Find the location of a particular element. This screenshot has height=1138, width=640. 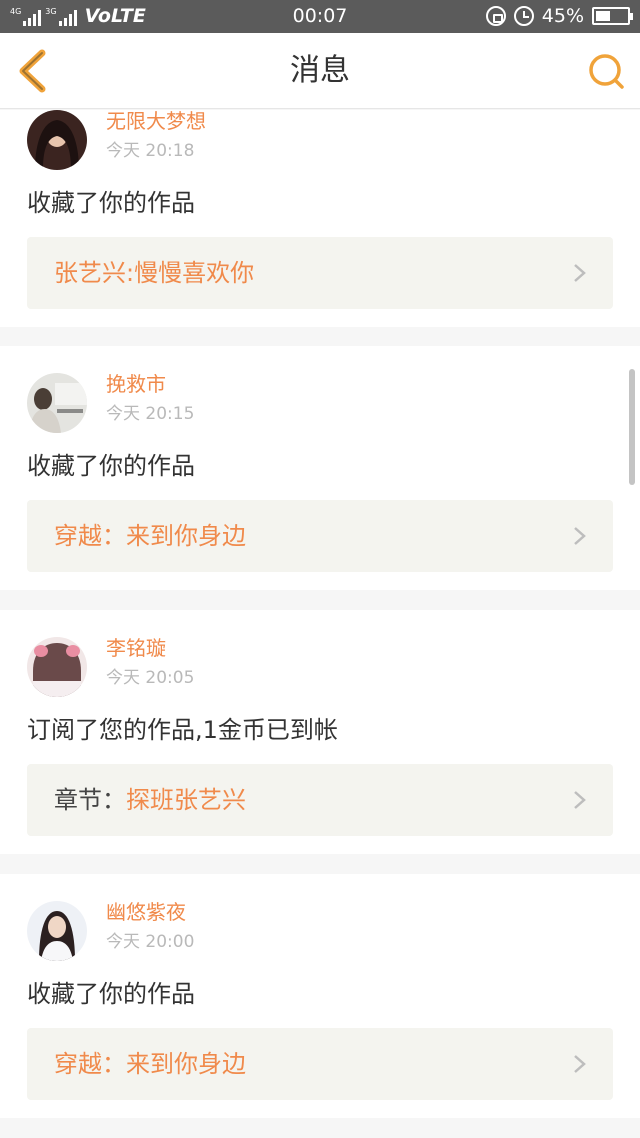

username: 李铭璇 is located at coordinates (136, 648).